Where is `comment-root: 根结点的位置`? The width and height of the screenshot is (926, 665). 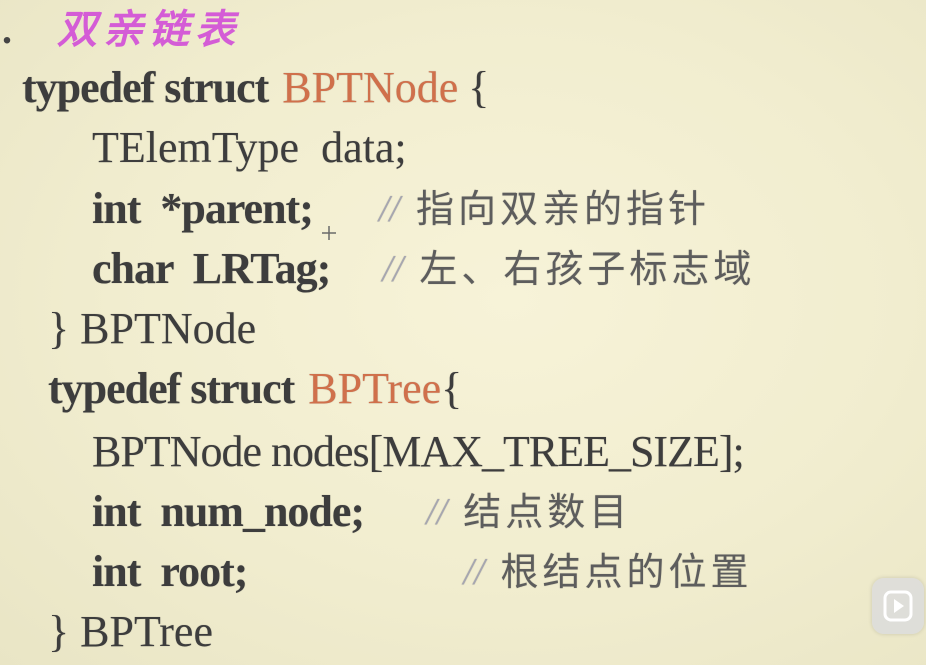
comment-root: 根结点的位置 is located at coordinates (626, 572).